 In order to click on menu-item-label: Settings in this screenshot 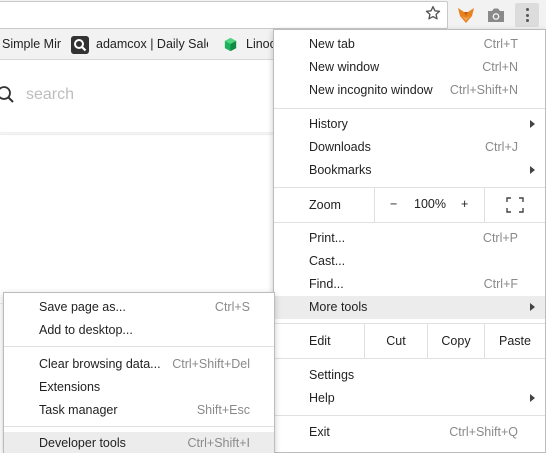, I will do `click(332, 375)`.